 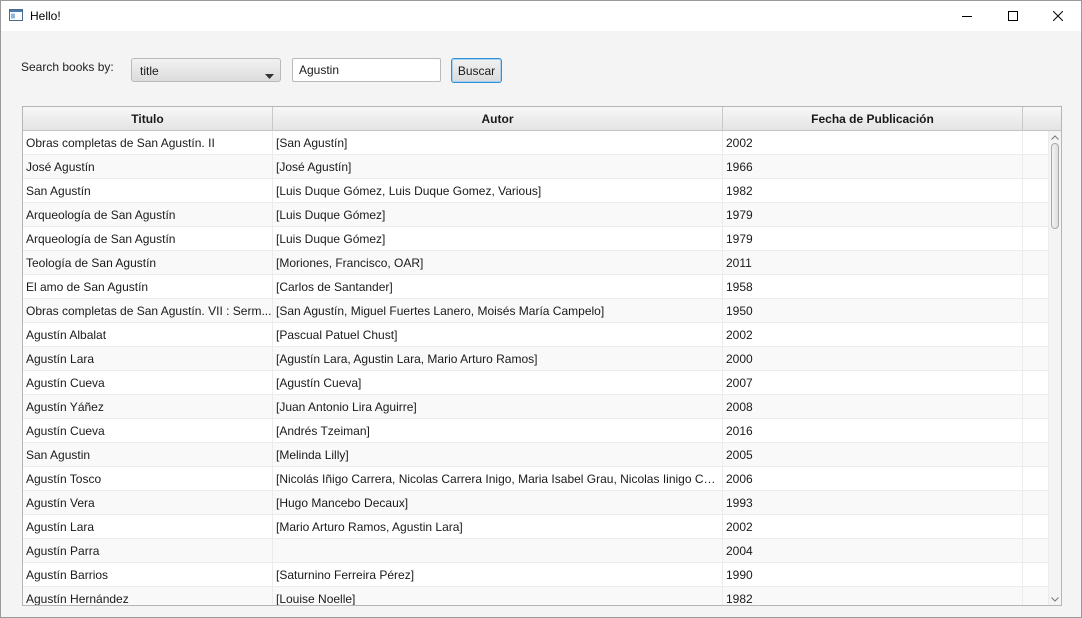 What do you see at coordinates (498, 383) in the screenshot?
I see `cell-author: [Agustín Cueva]` at bounding box center [498, 383].